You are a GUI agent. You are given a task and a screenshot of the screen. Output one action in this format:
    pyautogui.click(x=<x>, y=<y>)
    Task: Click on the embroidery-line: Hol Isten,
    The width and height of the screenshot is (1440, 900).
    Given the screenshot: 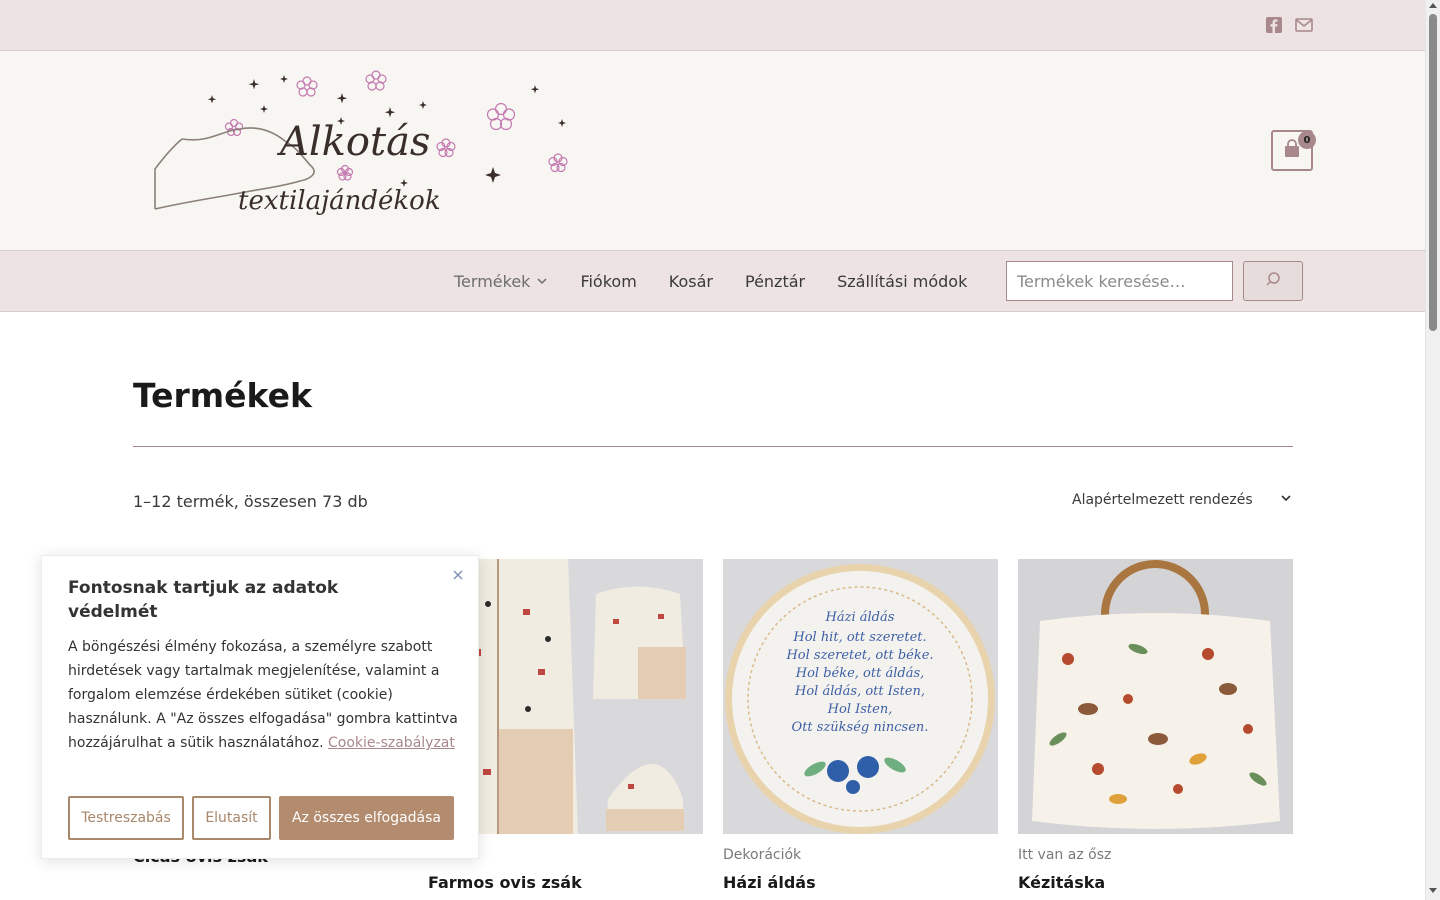 What is the action you would take?
    pyautogui.click(x=860, y=709)
    